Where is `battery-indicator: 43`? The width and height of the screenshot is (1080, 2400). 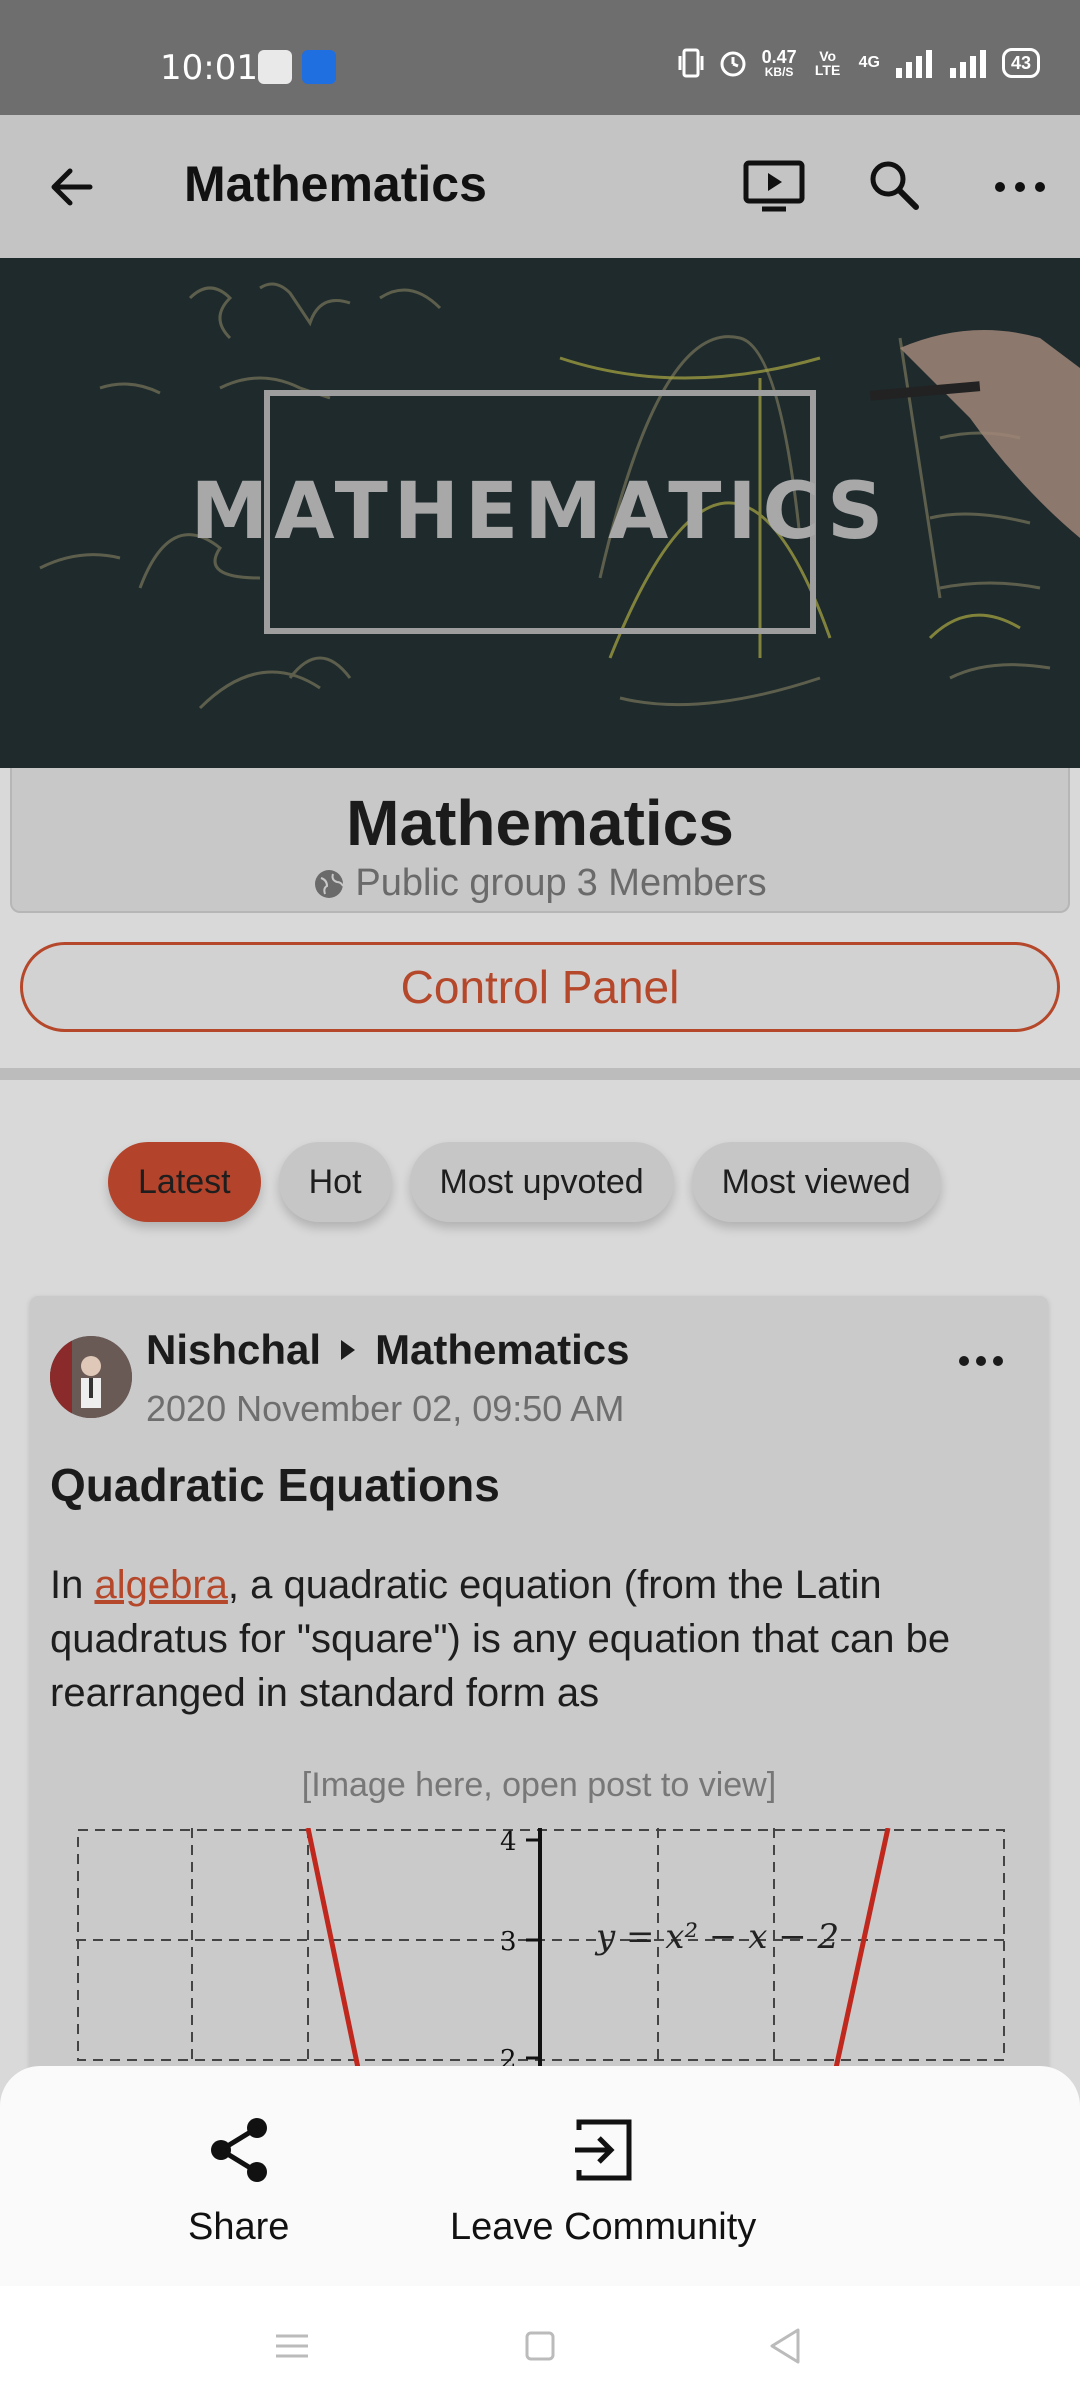
battery-indicator: 43 is located at coordinates (1020, 63).